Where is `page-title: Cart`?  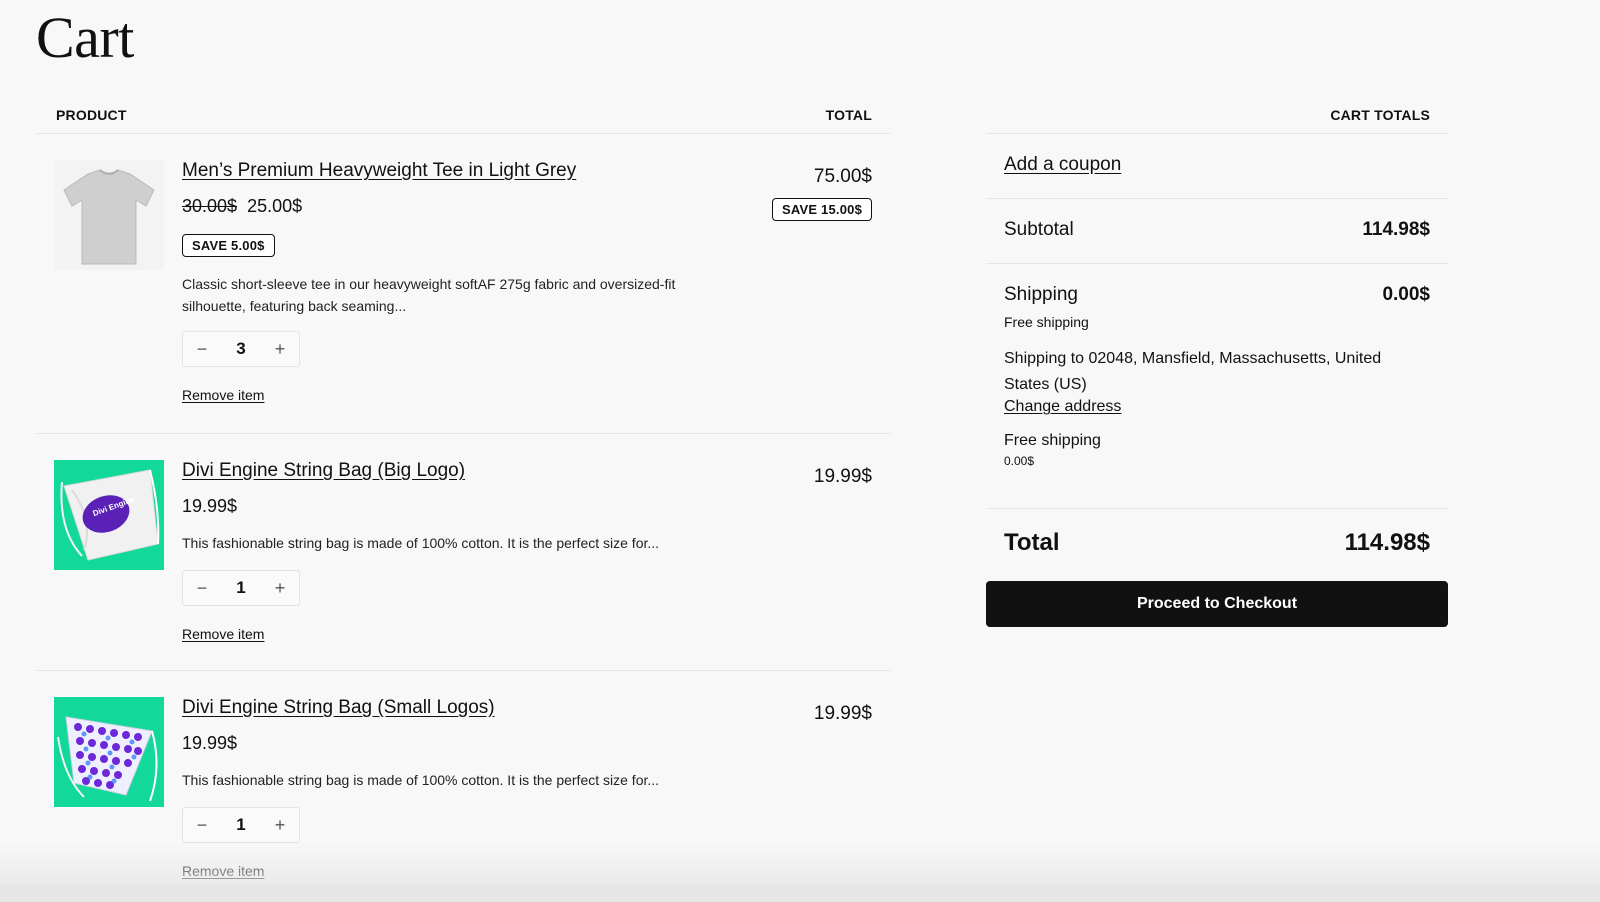 page-title: Cart is located at coordinates (85, 37).